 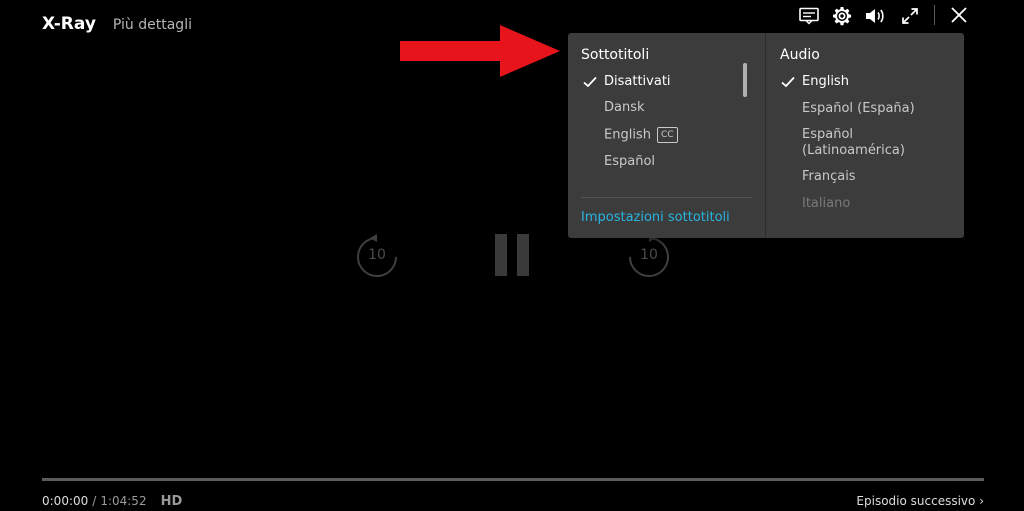 I want to click on audio-option-italiano: Italiano, so click(x=826, y=204).